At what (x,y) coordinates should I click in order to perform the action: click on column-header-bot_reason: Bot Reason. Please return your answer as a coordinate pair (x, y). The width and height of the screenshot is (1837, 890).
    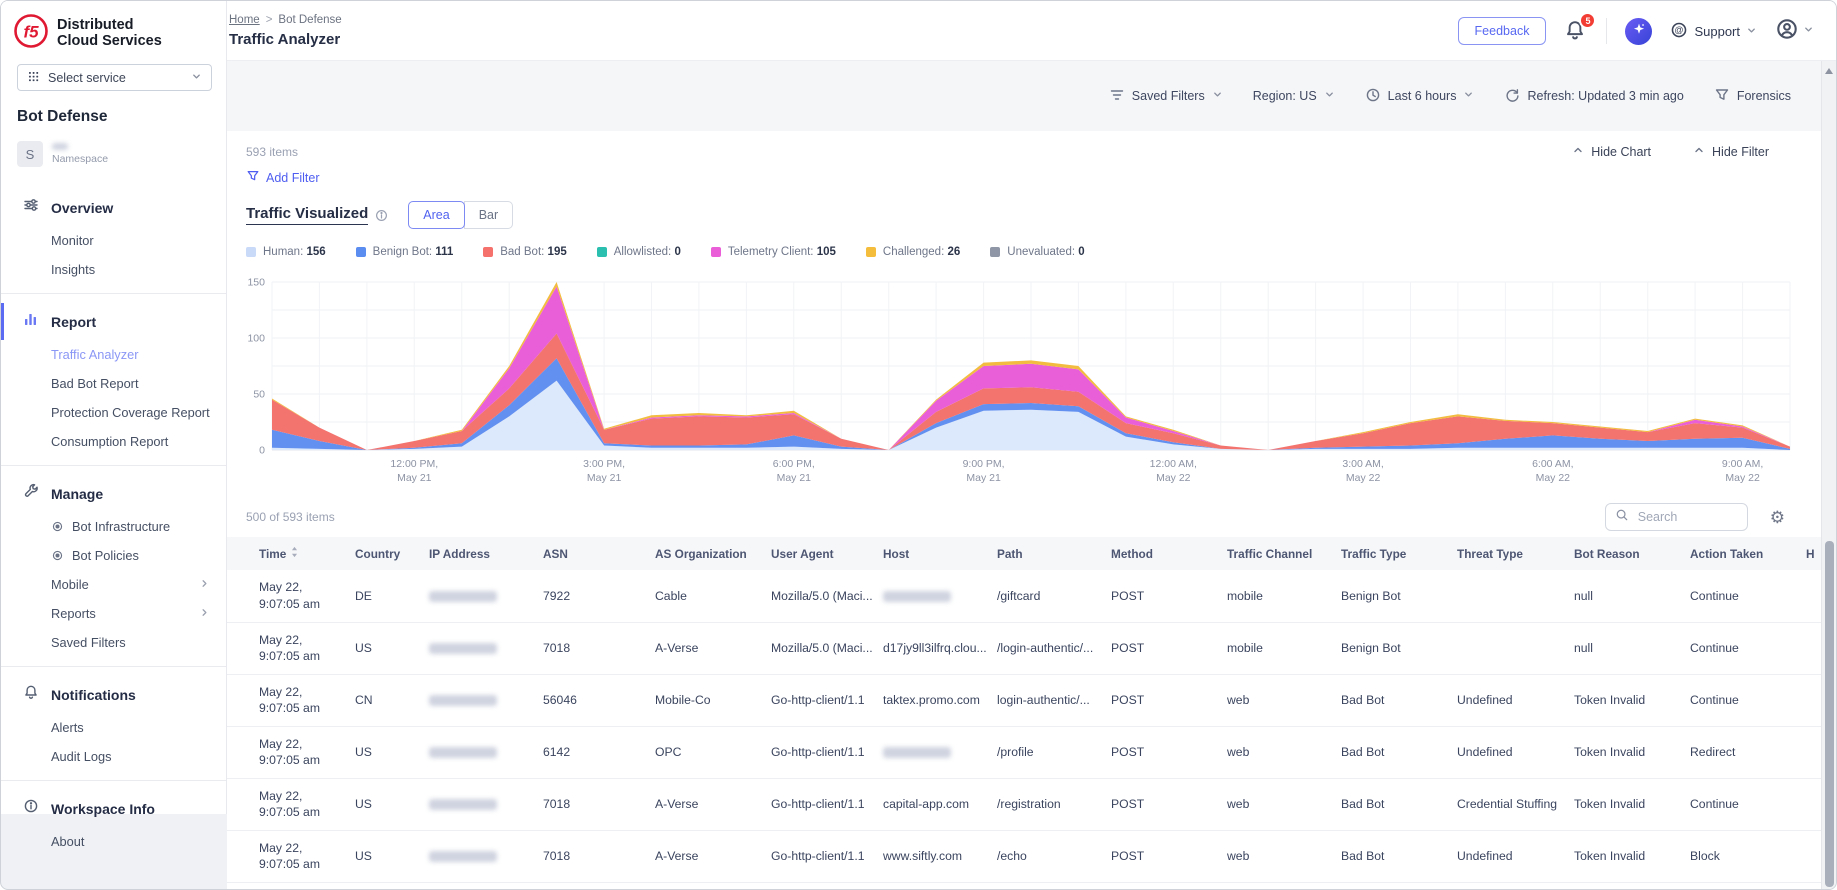
    Looking at the image, I should click on (1622, 553).